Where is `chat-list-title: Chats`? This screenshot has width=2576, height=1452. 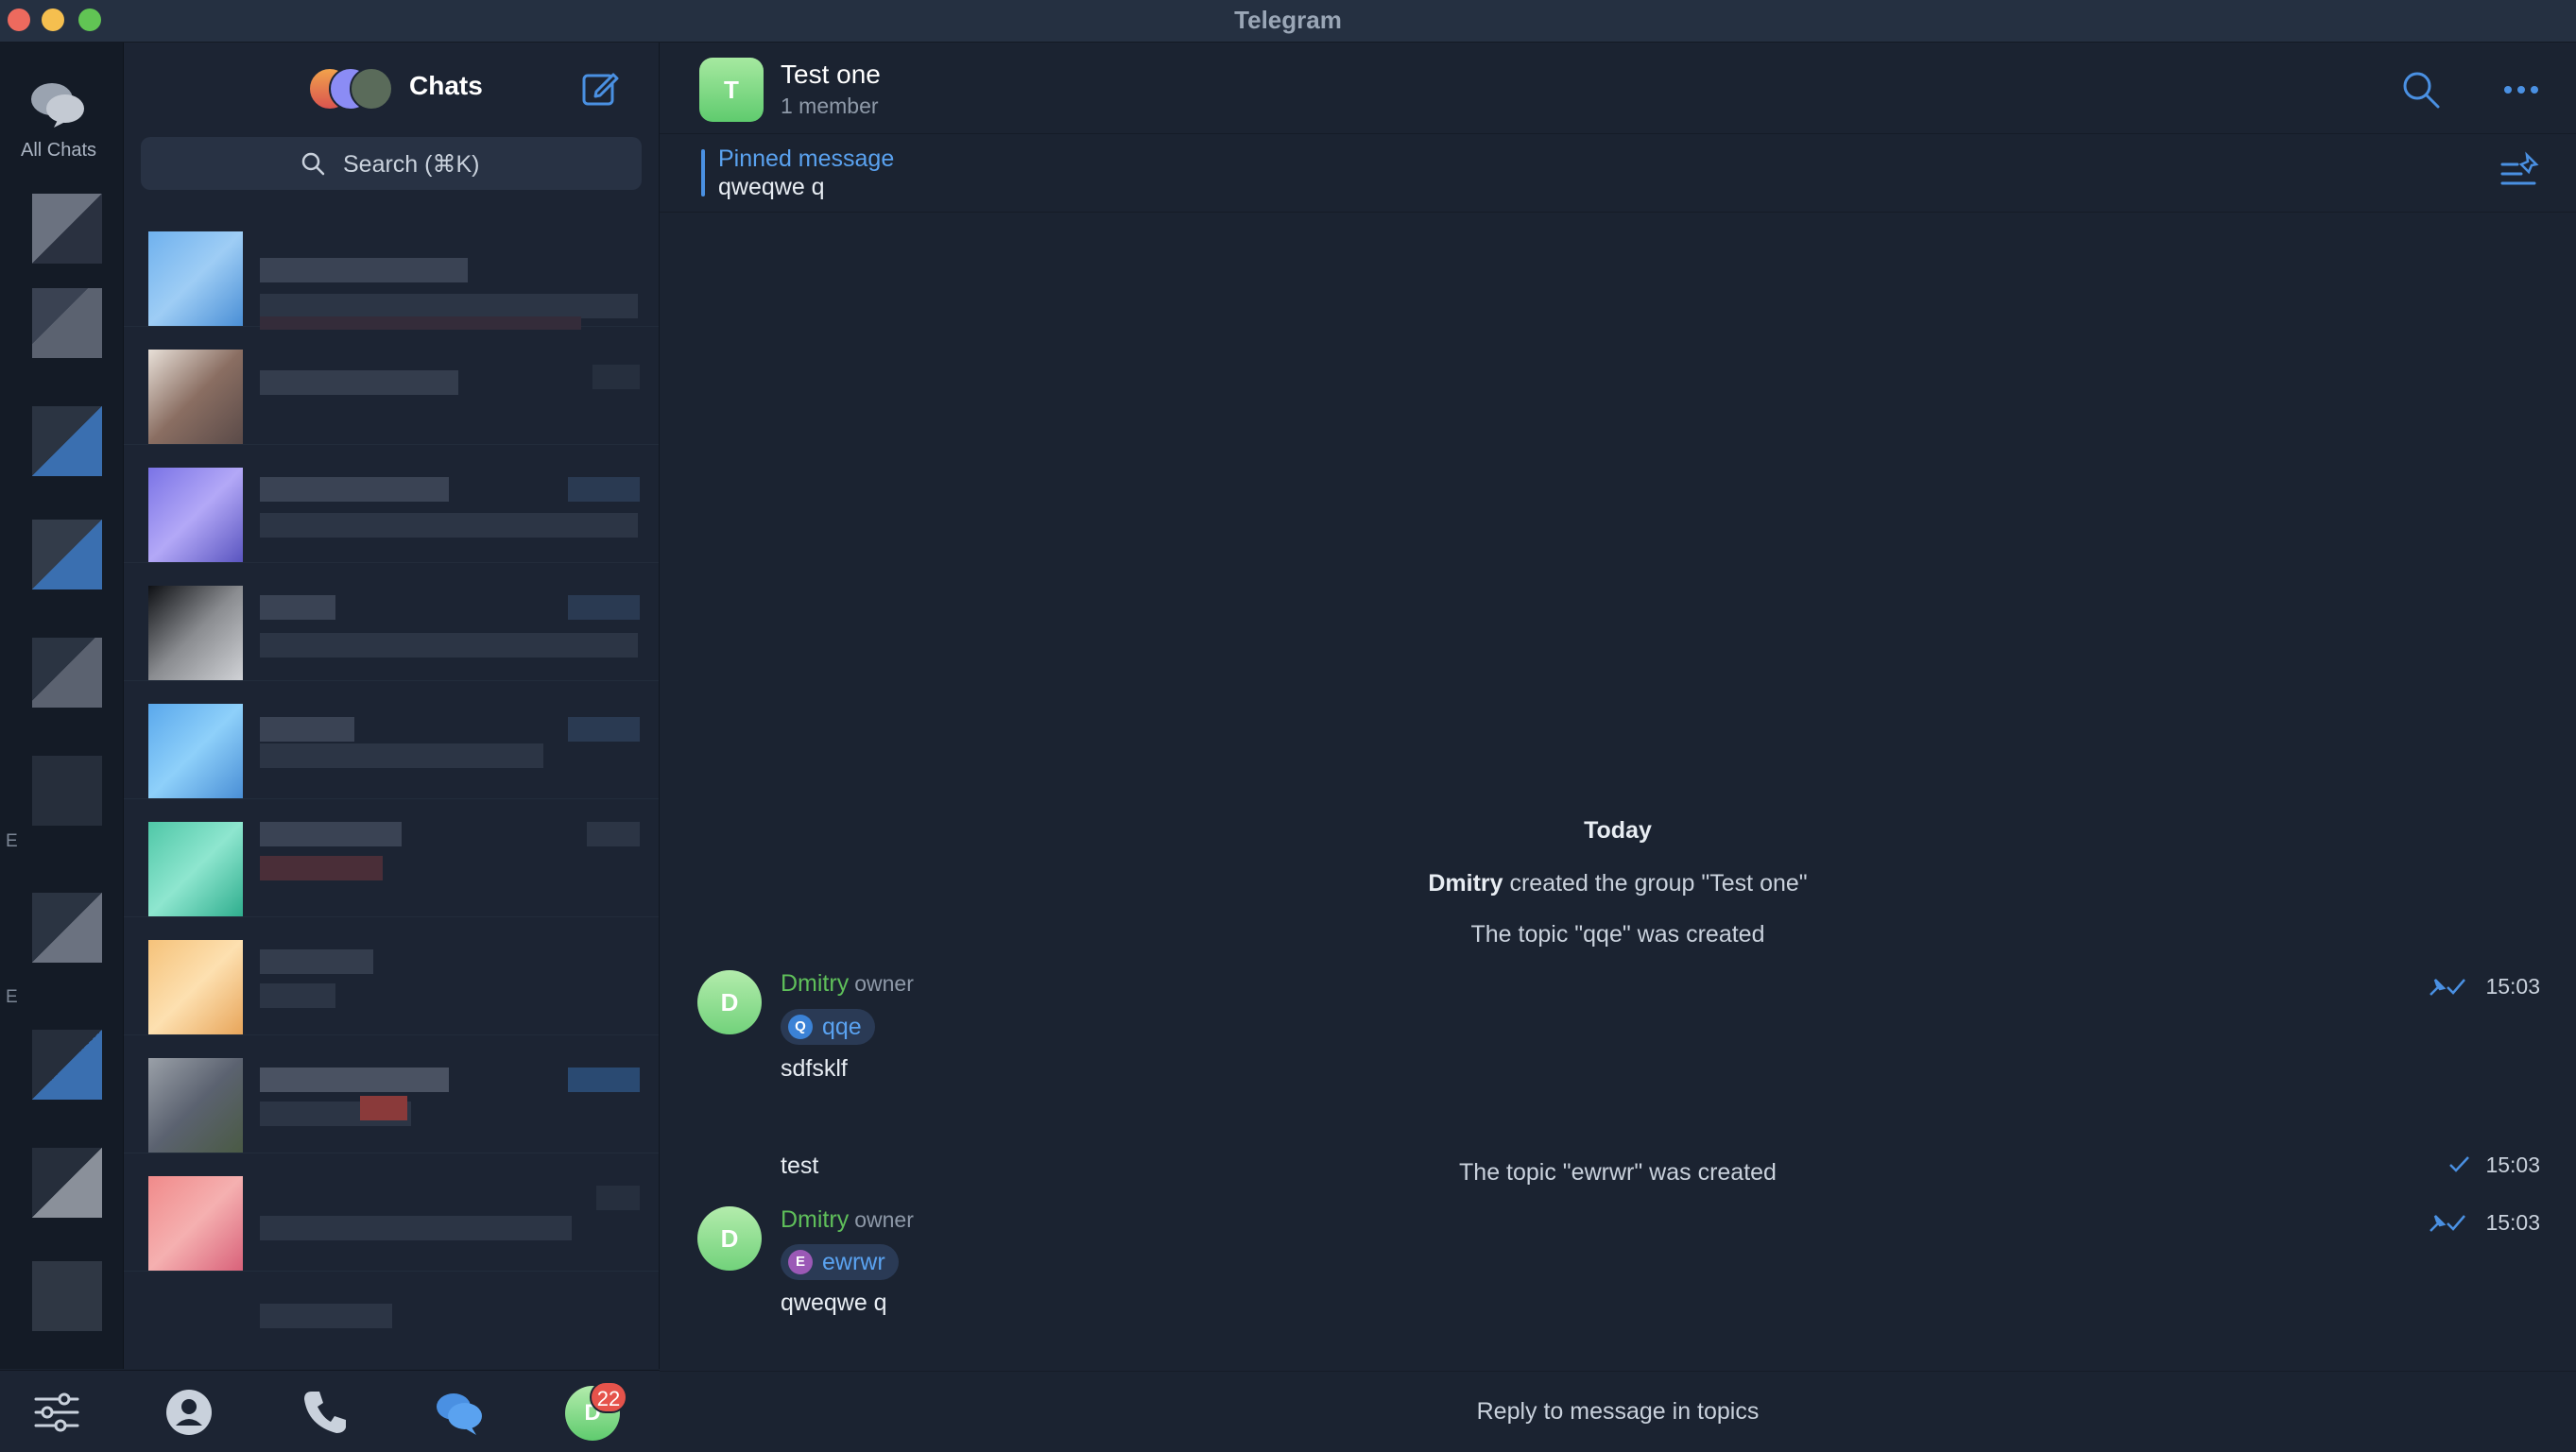
chat-list-title: Chats is located at coordinates (446, 85).